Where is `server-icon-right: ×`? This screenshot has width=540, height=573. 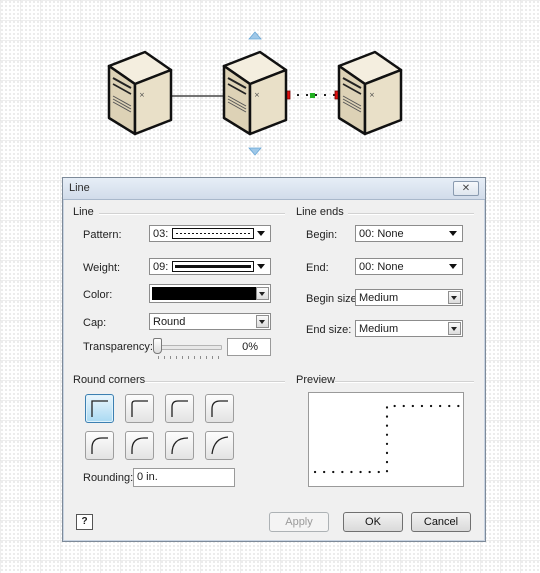 server-icon-right: × is located at coordinates (370, 93).